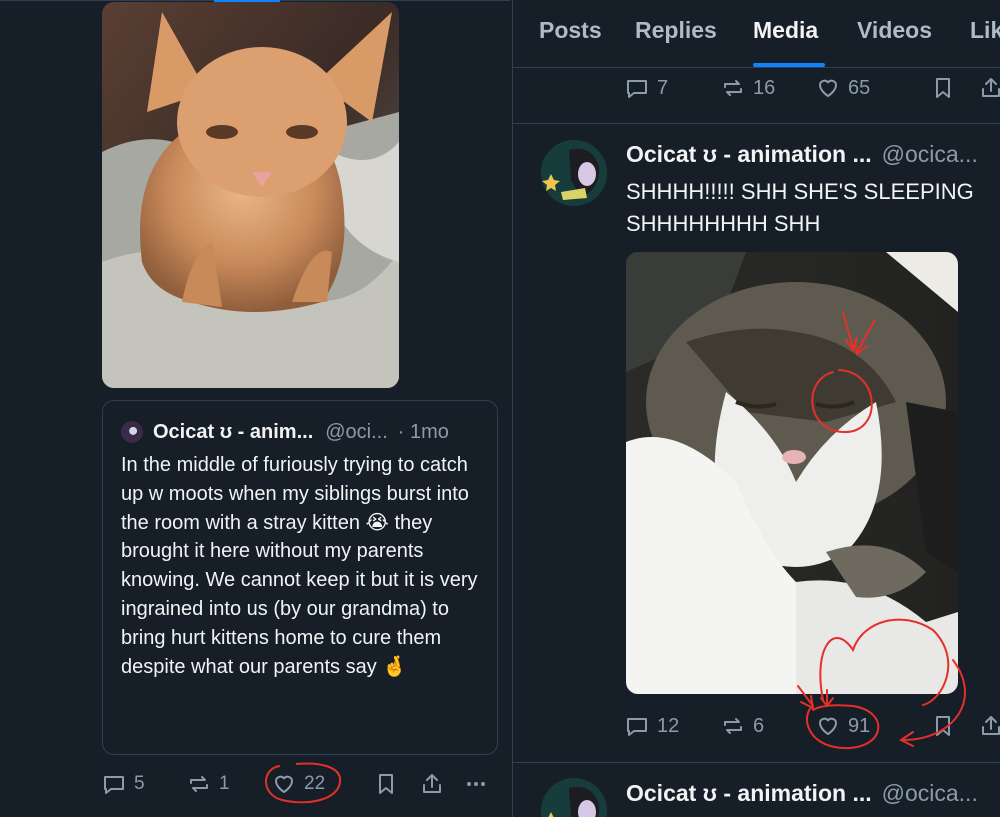  What do you see at coordinates (676, 30) in the screenshot?
I see `tab-replies: Replies` at bounding box center [676, 30].